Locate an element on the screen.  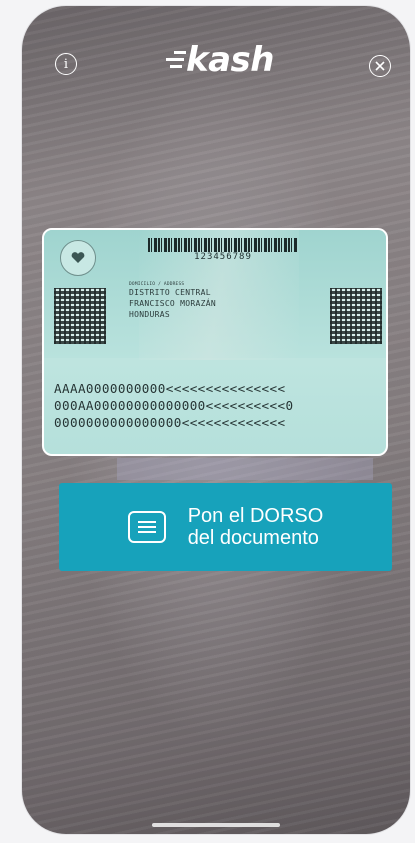
document-icon is located at coordinates (146, 527).